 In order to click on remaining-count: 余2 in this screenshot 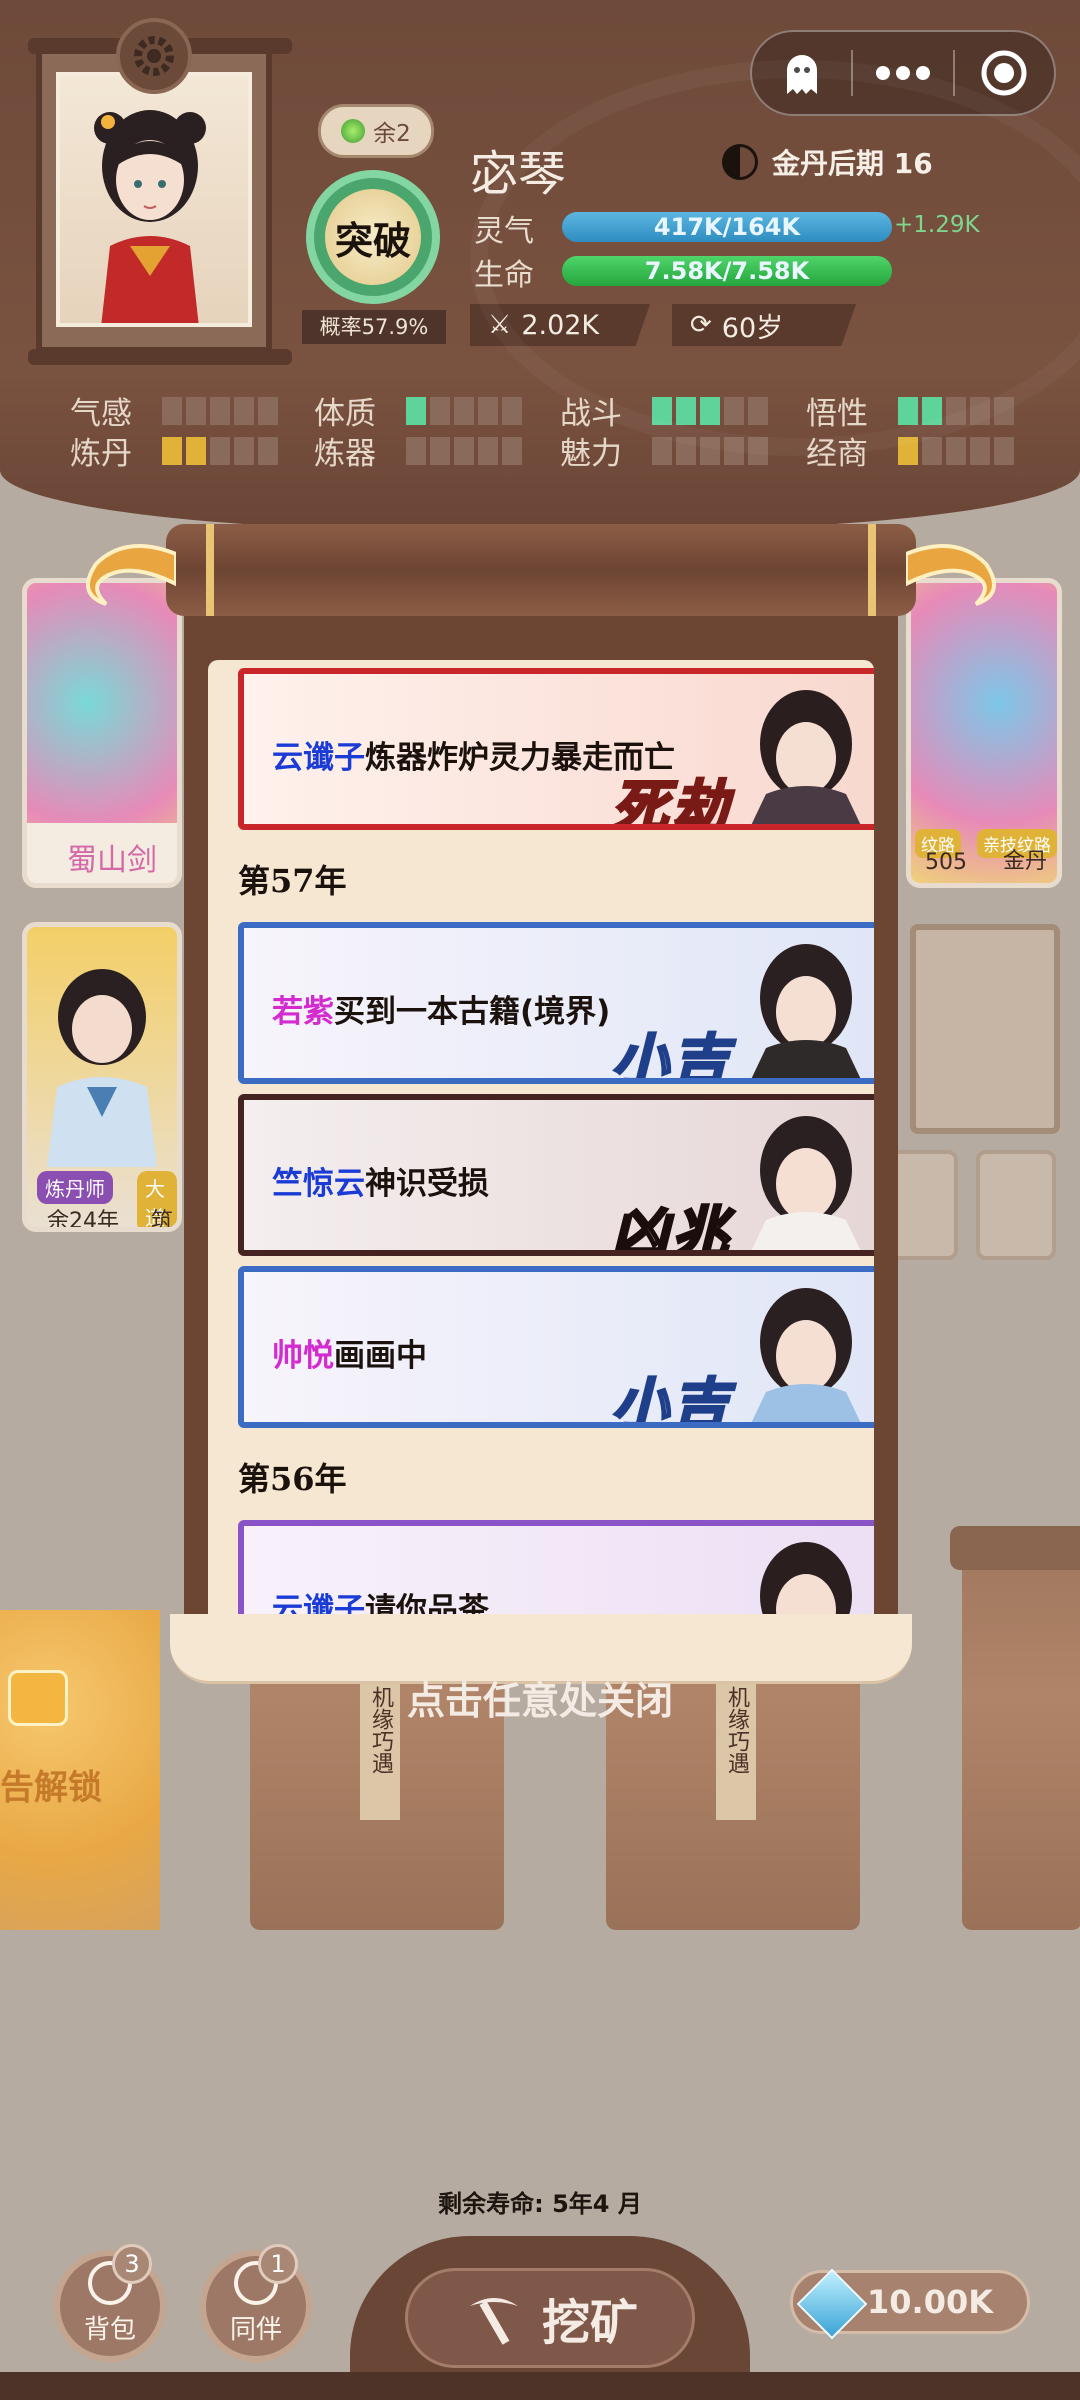, I will do `click(392, 134)`.